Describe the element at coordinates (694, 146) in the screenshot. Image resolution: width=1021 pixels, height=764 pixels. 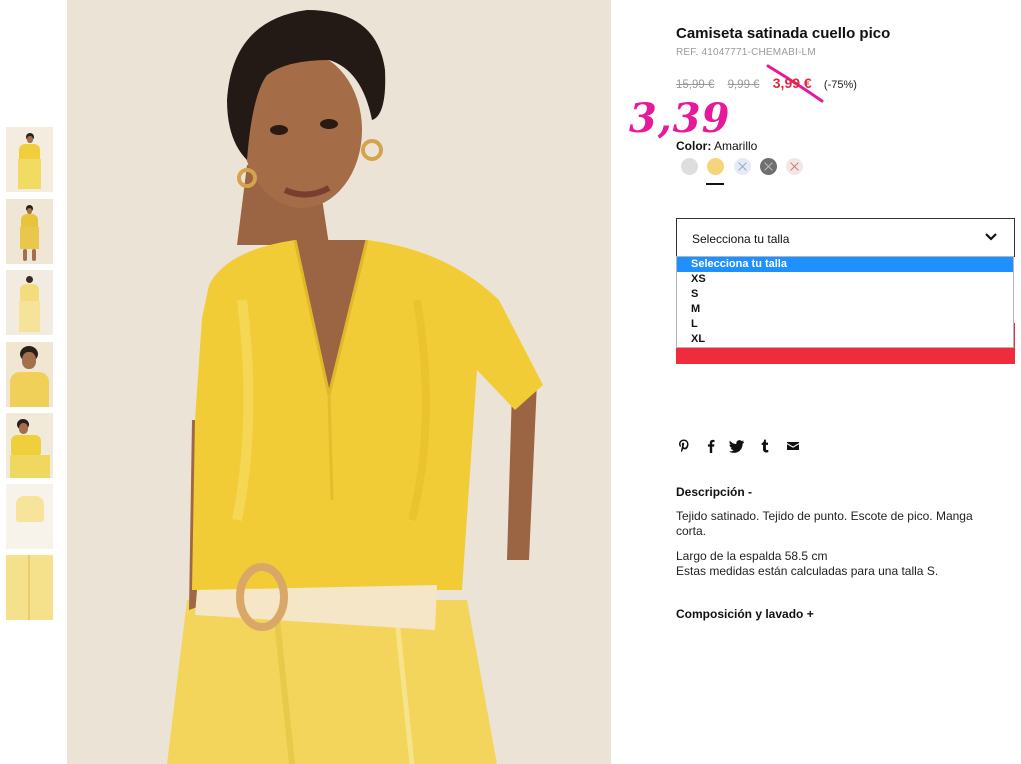
I see `color-label: Color:` at that location.